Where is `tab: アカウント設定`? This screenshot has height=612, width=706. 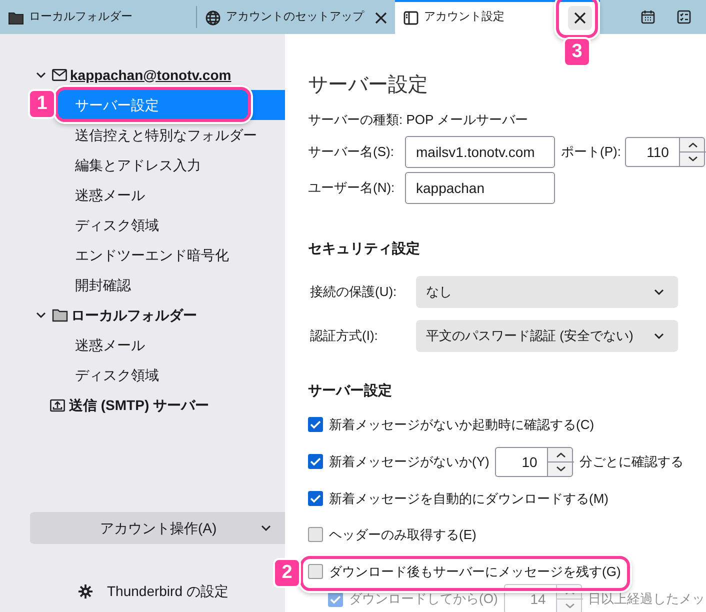 tab: アカウント設定 is located at coordinates (497, 17).